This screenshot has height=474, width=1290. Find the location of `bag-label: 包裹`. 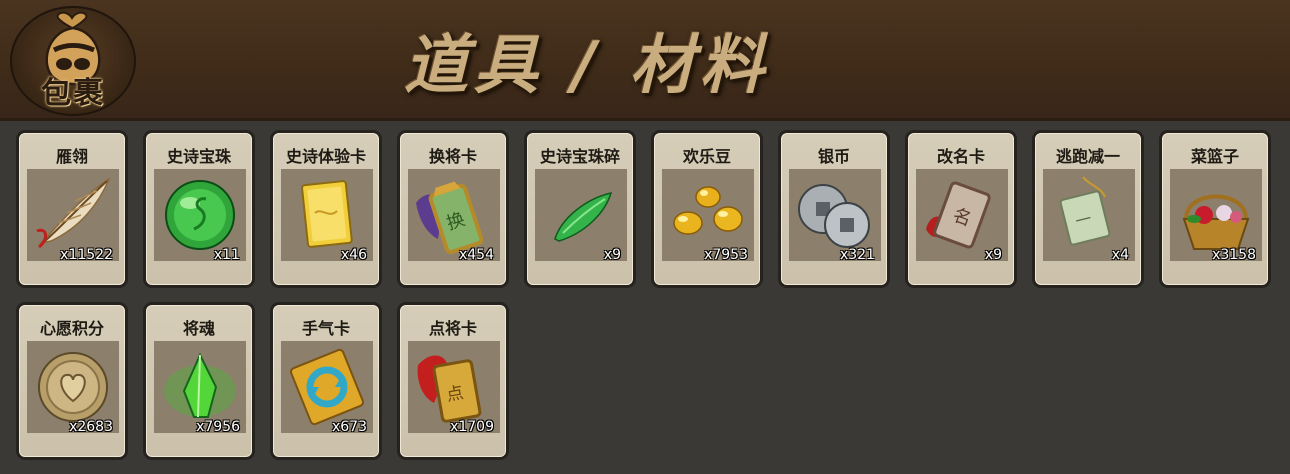

bag-label: 包裹 is located at coordinates (73, 93).